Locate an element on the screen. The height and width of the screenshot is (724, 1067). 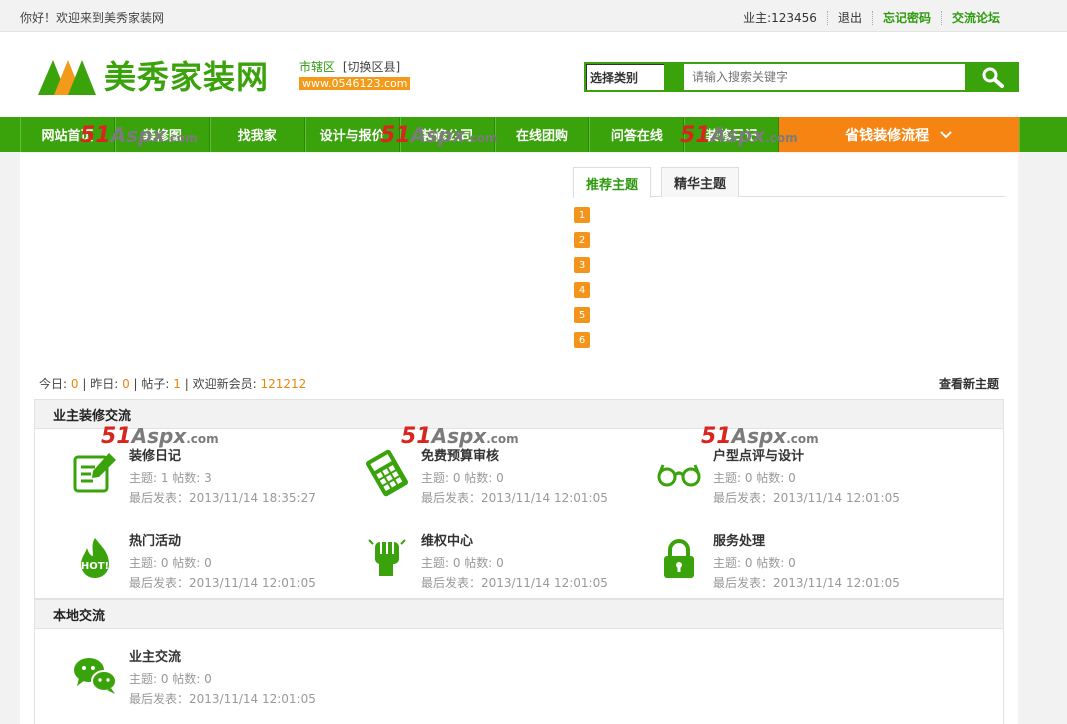
site-logo: 美秀家装网 is located at coordinates (153, 75).